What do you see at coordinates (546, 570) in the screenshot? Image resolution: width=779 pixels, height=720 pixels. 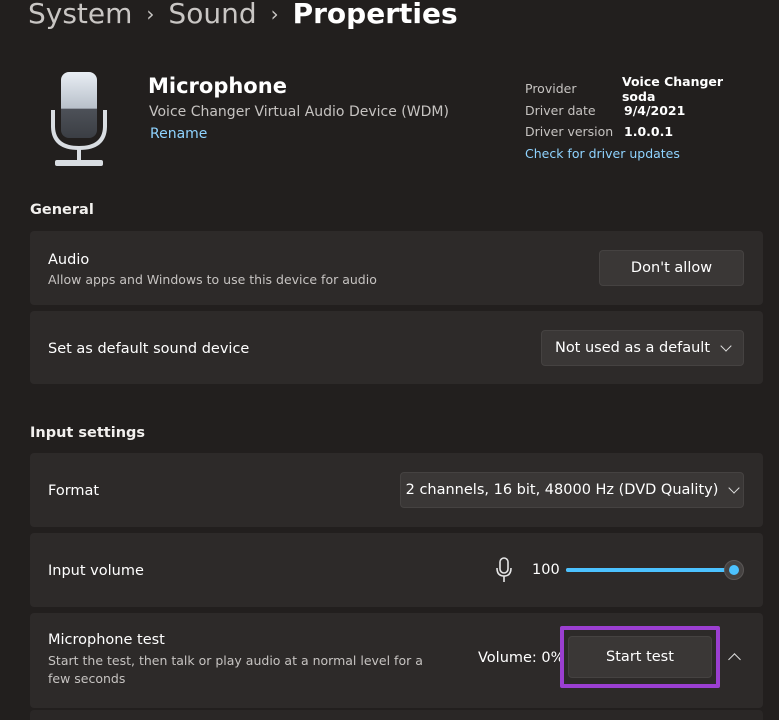 I see `input-volume-value: 100` at bounding box center [546, 570].